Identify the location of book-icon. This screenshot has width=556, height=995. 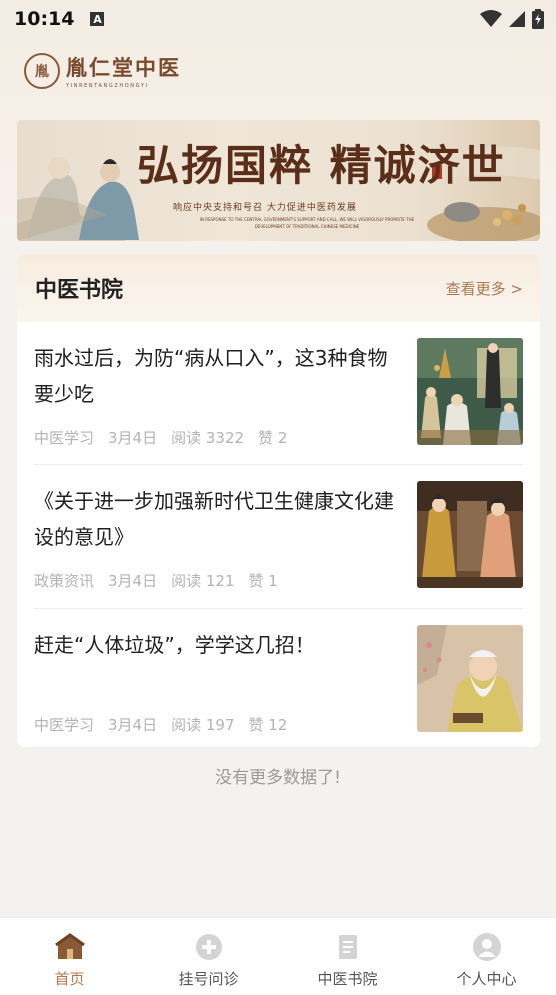
(347, 947).